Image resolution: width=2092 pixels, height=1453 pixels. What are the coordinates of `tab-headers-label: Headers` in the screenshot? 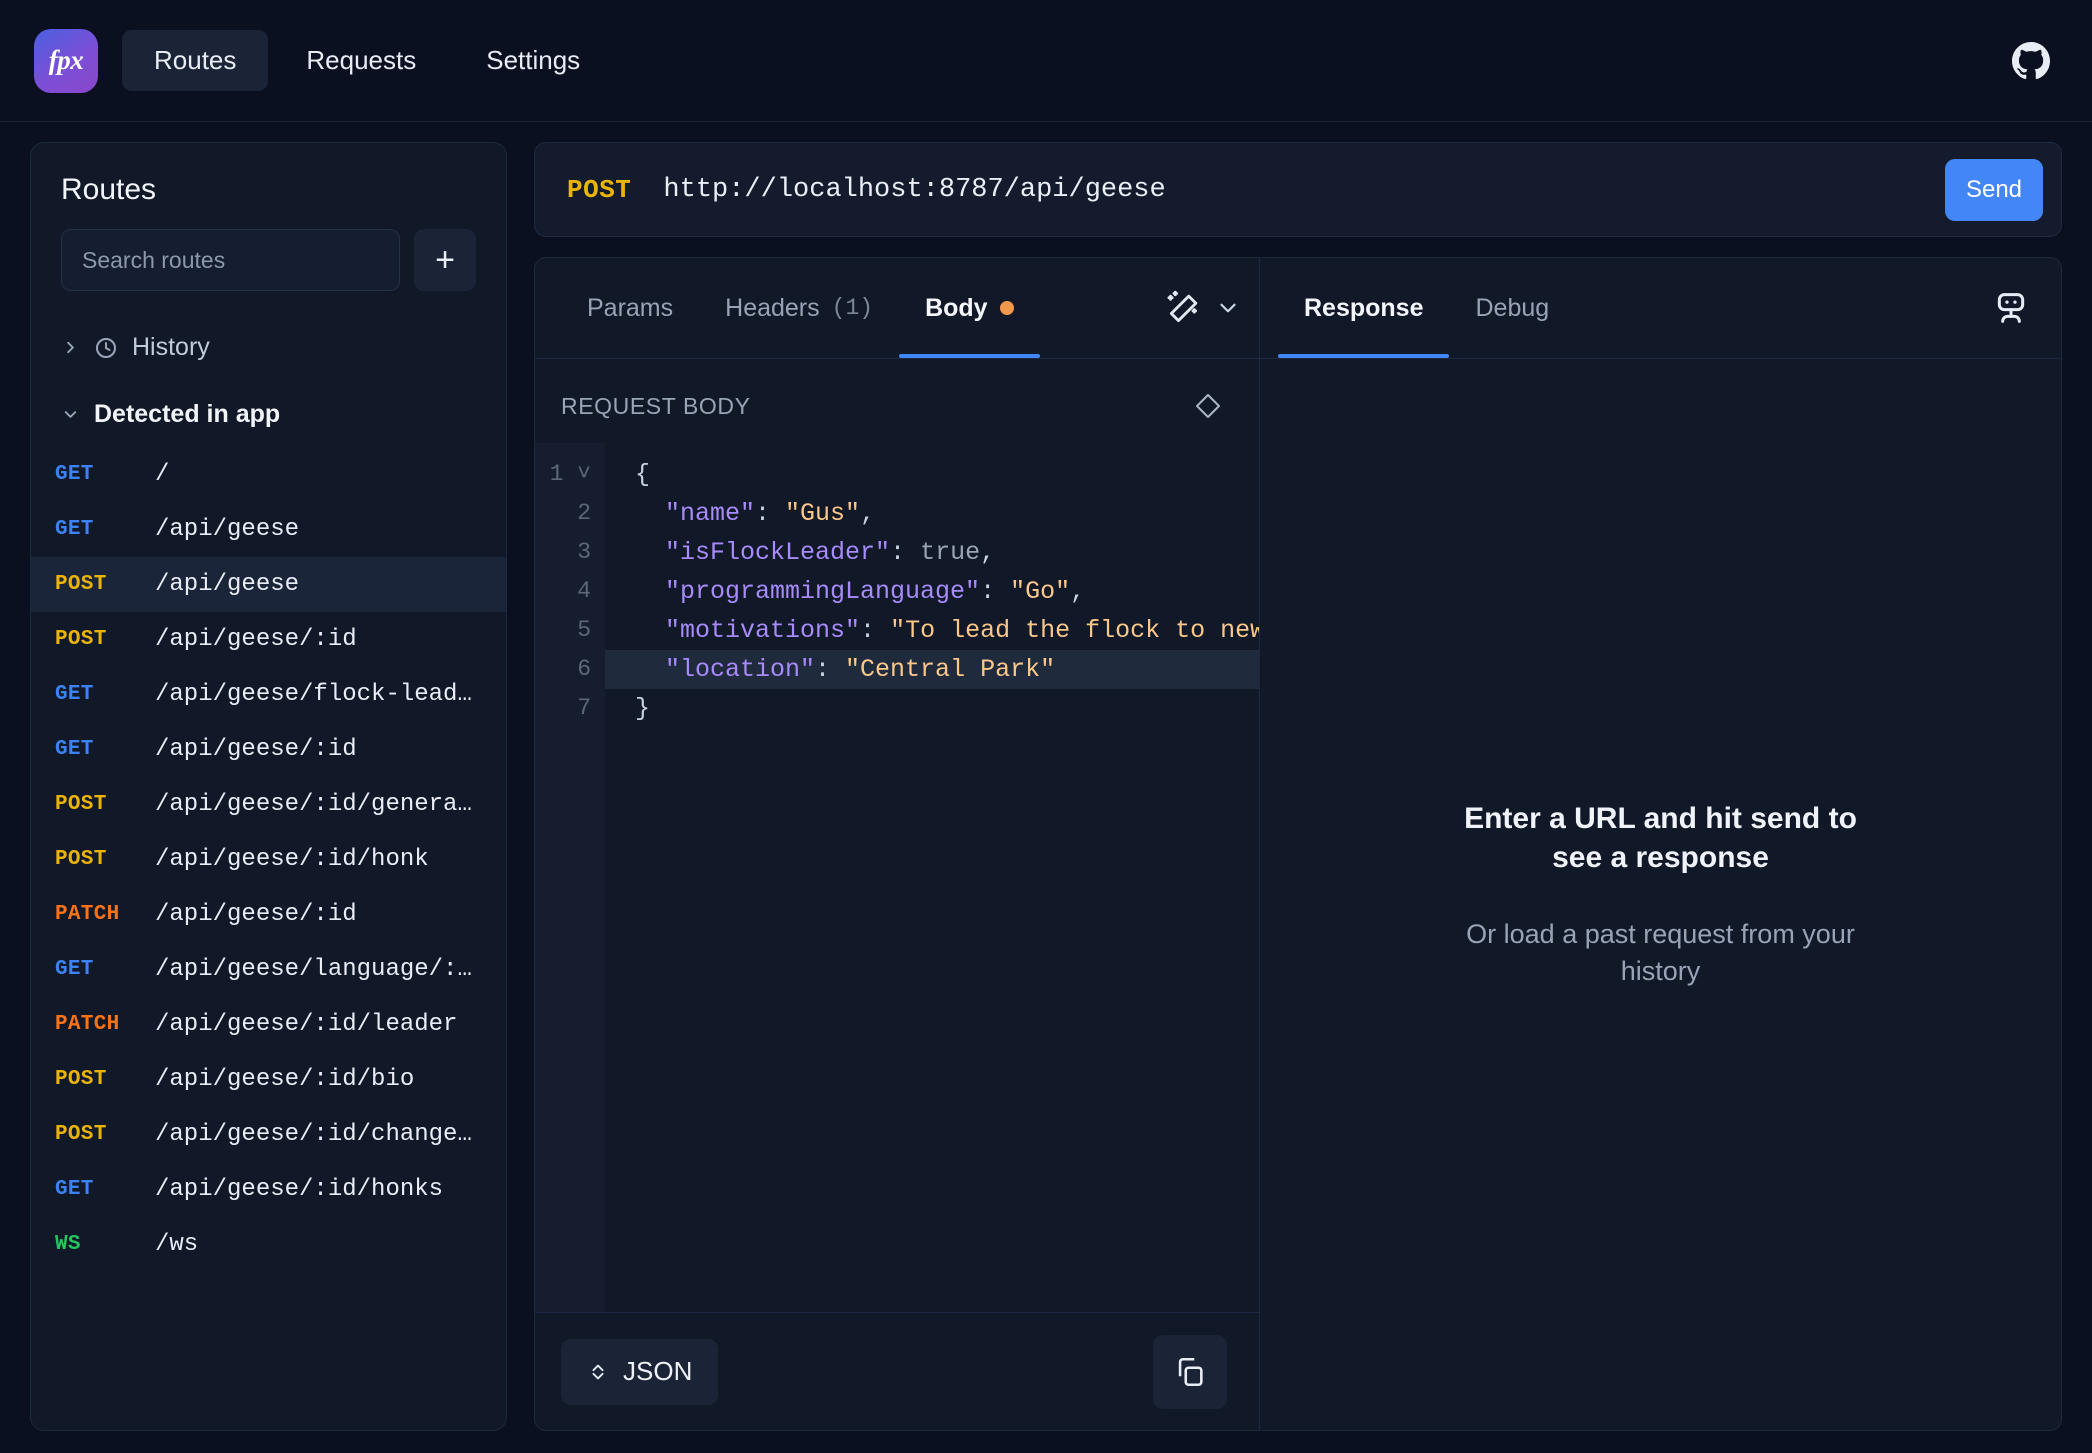 It's located at (772, 307).